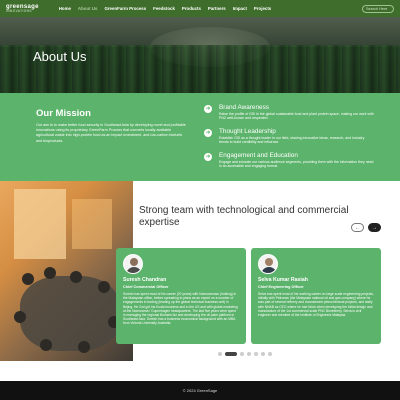  What do you see at coordinates (240, 8) in the screenshot?
I see `nav-impact: Impact` at bounding box center [240, 8].